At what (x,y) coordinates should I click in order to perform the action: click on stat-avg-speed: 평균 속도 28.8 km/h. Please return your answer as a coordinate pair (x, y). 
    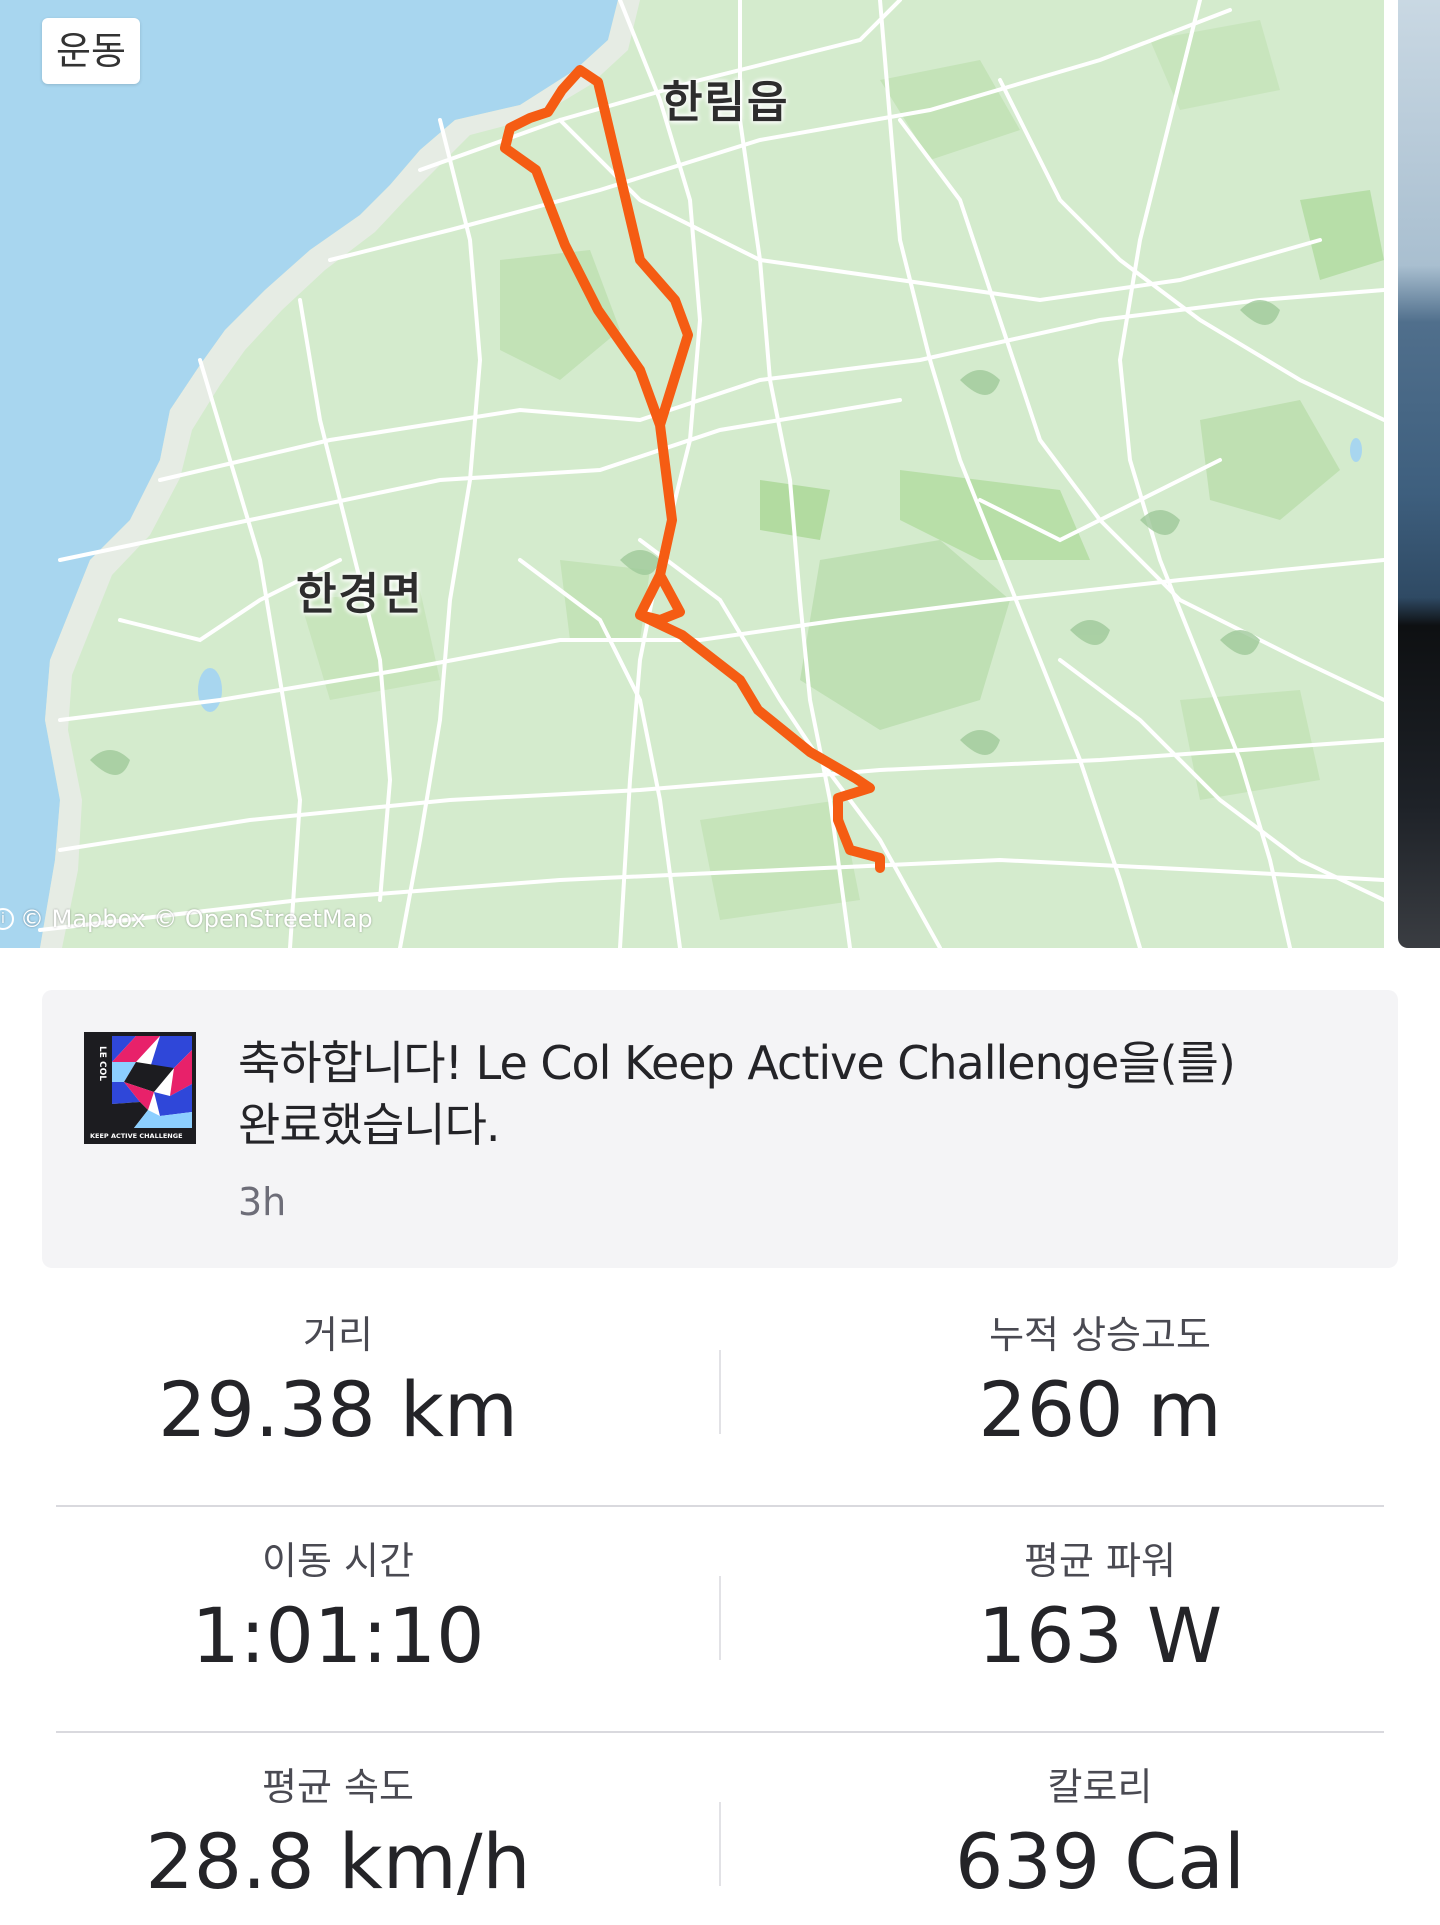
    Looking at the image, I should click on (338, 1835).